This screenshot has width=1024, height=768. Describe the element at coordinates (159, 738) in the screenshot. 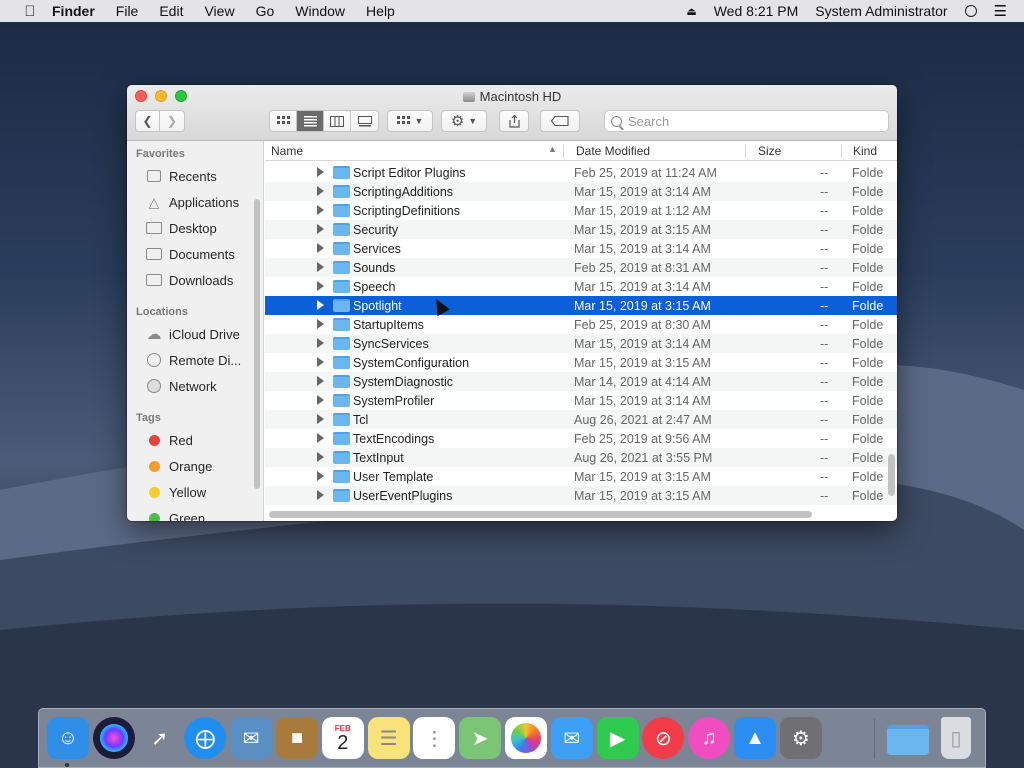

I see `launchpad-icon: ➚` at that location.